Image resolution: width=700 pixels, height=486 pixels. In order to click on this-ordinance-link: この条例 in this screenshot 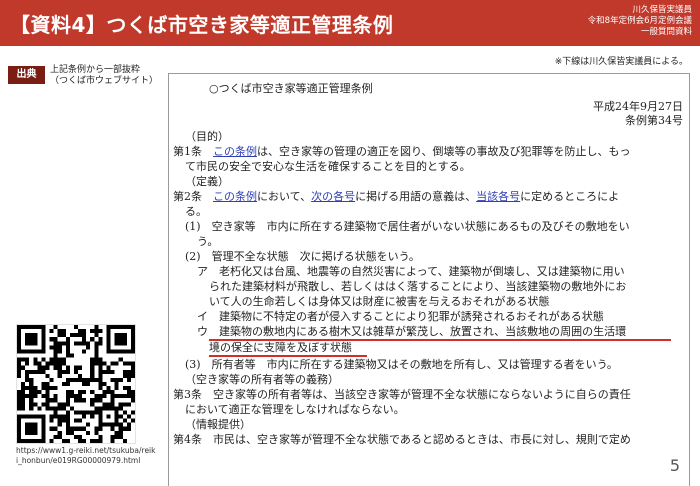, I will do `click(235, 151)`.